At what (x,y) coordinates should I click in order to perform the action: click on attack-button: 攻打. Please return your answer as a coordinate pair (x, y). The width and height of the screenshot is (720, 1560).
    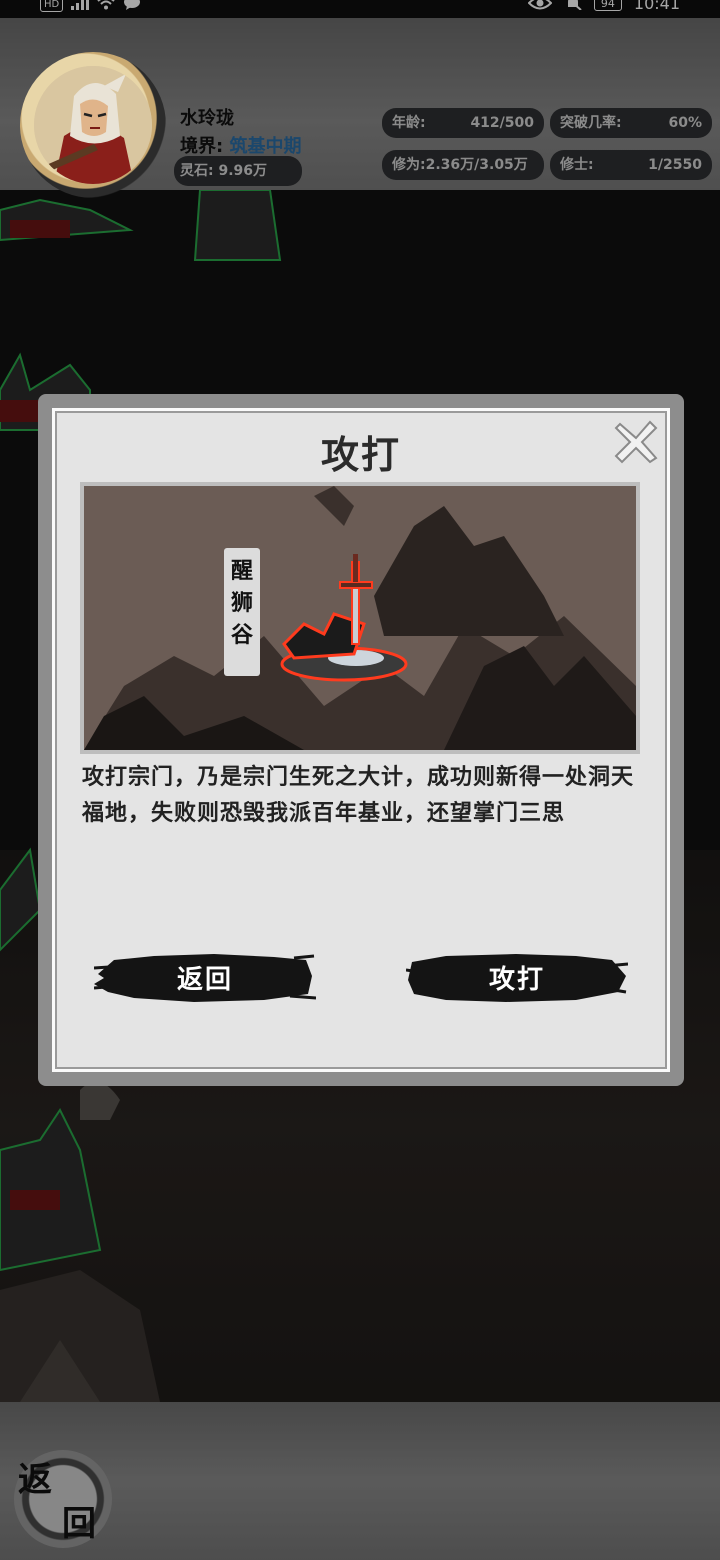
    Looking at the image, I should click on (517, 977).